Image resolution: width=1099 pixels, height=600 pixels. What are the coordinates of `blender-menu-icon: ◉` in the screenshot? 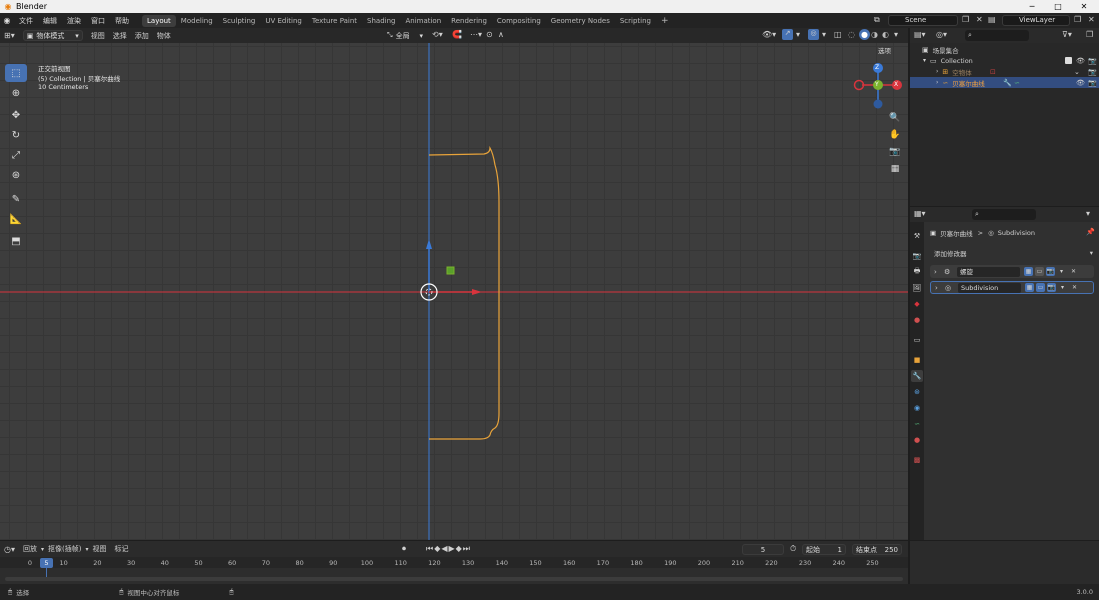 It's located at (7, 20).